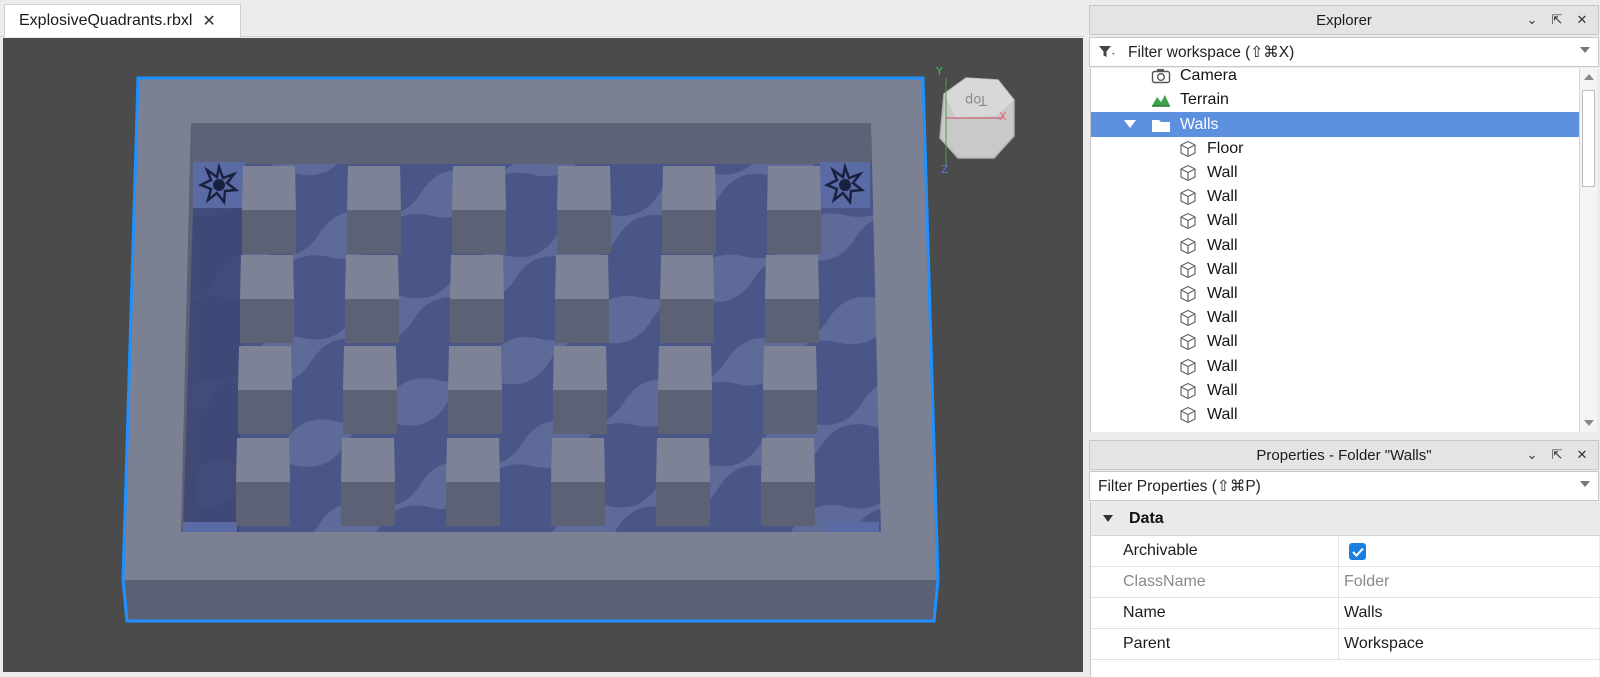 The height and width of the screenshot is (677, 1600). What do you see at coordinates (1384, 644) in the screenshot?
I see `property-value: Workspace` at bounding box center [1384, 644].